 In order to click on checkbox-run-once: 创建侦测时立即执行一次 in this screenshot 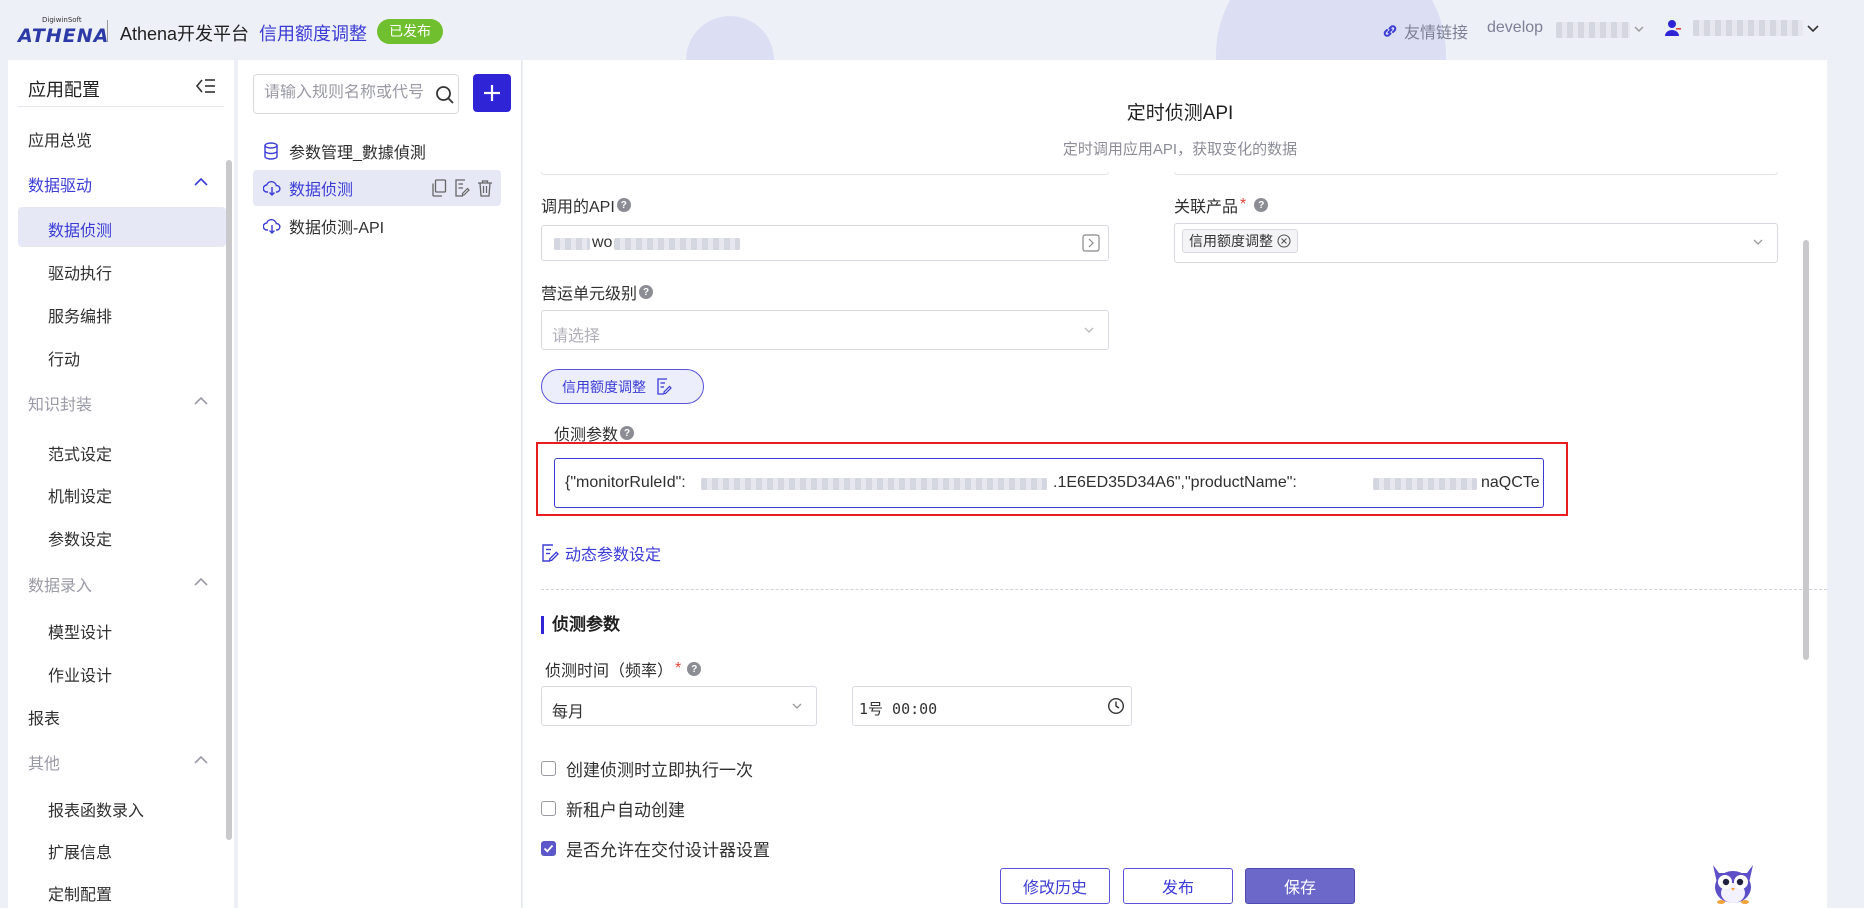, I will do `click(647, 768)`.